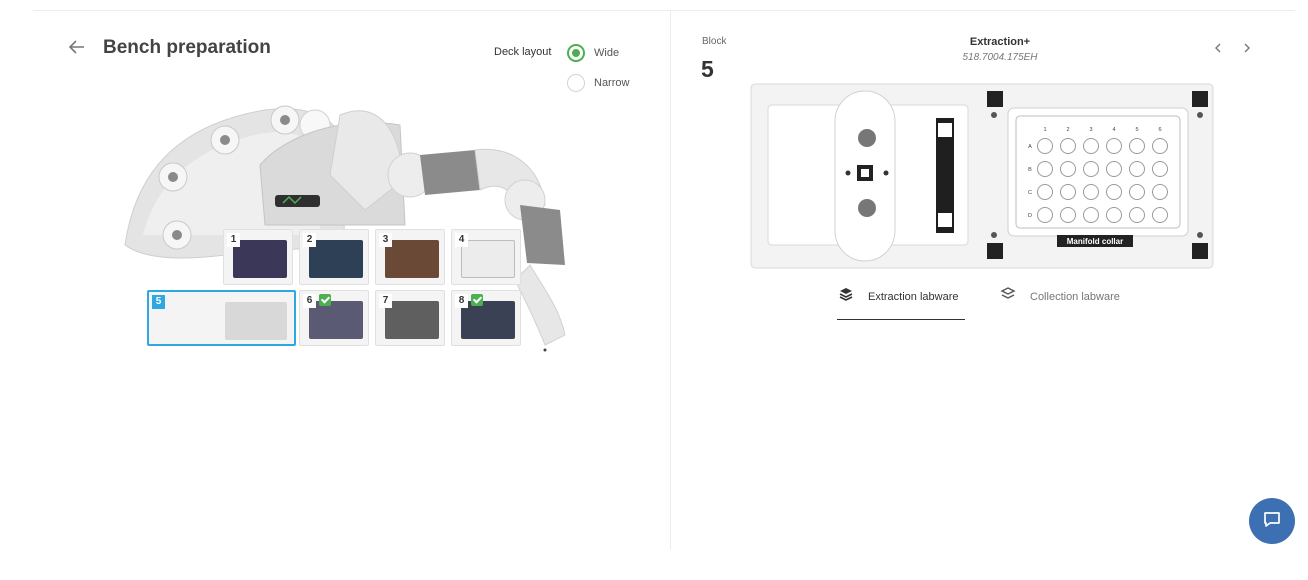 The width and height of the screenshot is (1308, 580). Describe the element at coordinates (1030, 170) in the screenshot. I see `row-label: B` at that location.